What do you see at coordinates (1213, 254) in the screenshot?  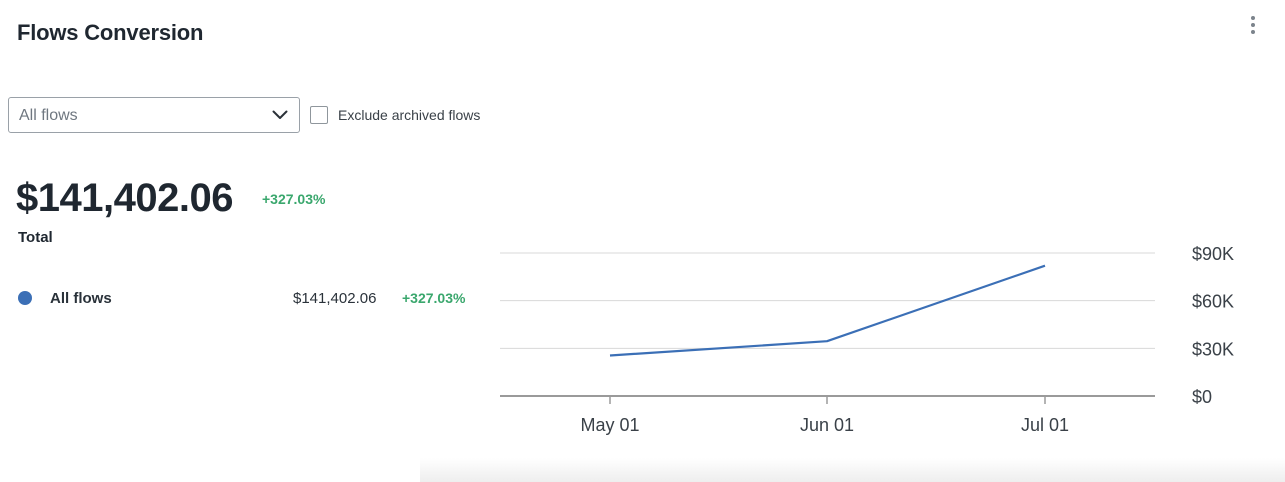 I see `y-tick-label: $90K` at bounding box center [1213, 254].